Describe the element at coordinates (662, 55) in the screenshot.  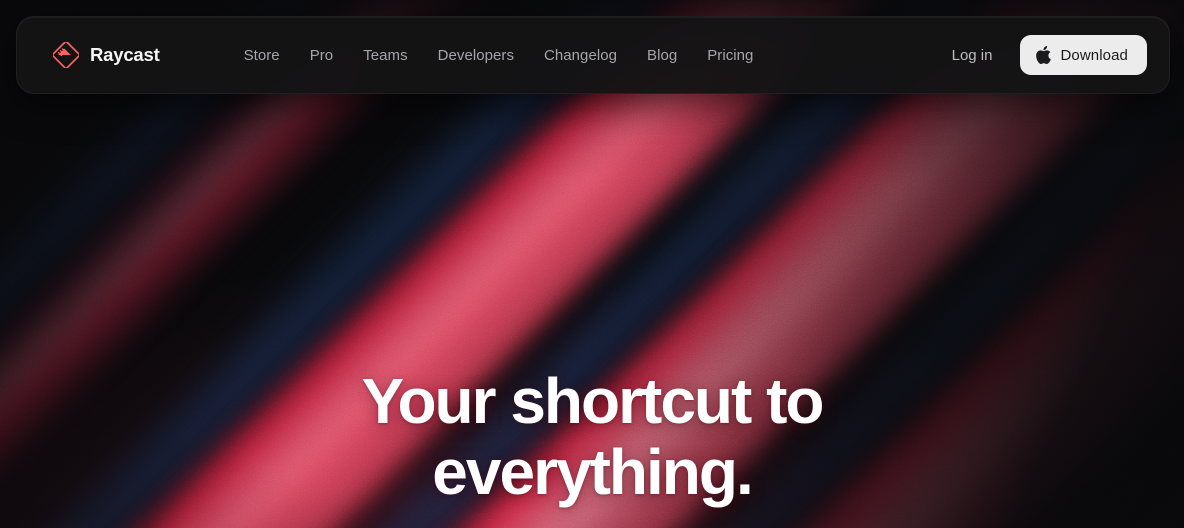
I see `nav-item-blog: Blog` at that location.